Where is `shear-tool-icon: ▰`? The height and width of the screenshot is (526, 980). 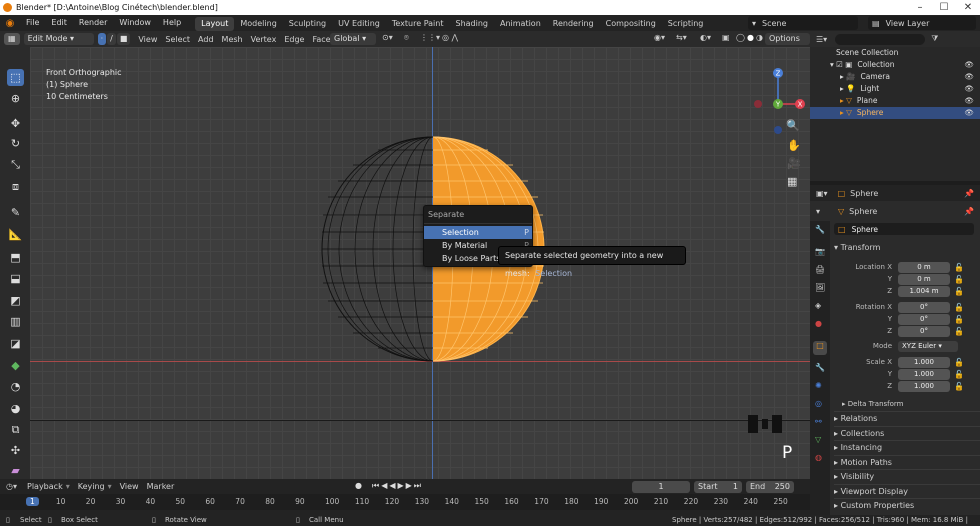
shear-tool-icon: ▰ is located at coordinates (15, 470).